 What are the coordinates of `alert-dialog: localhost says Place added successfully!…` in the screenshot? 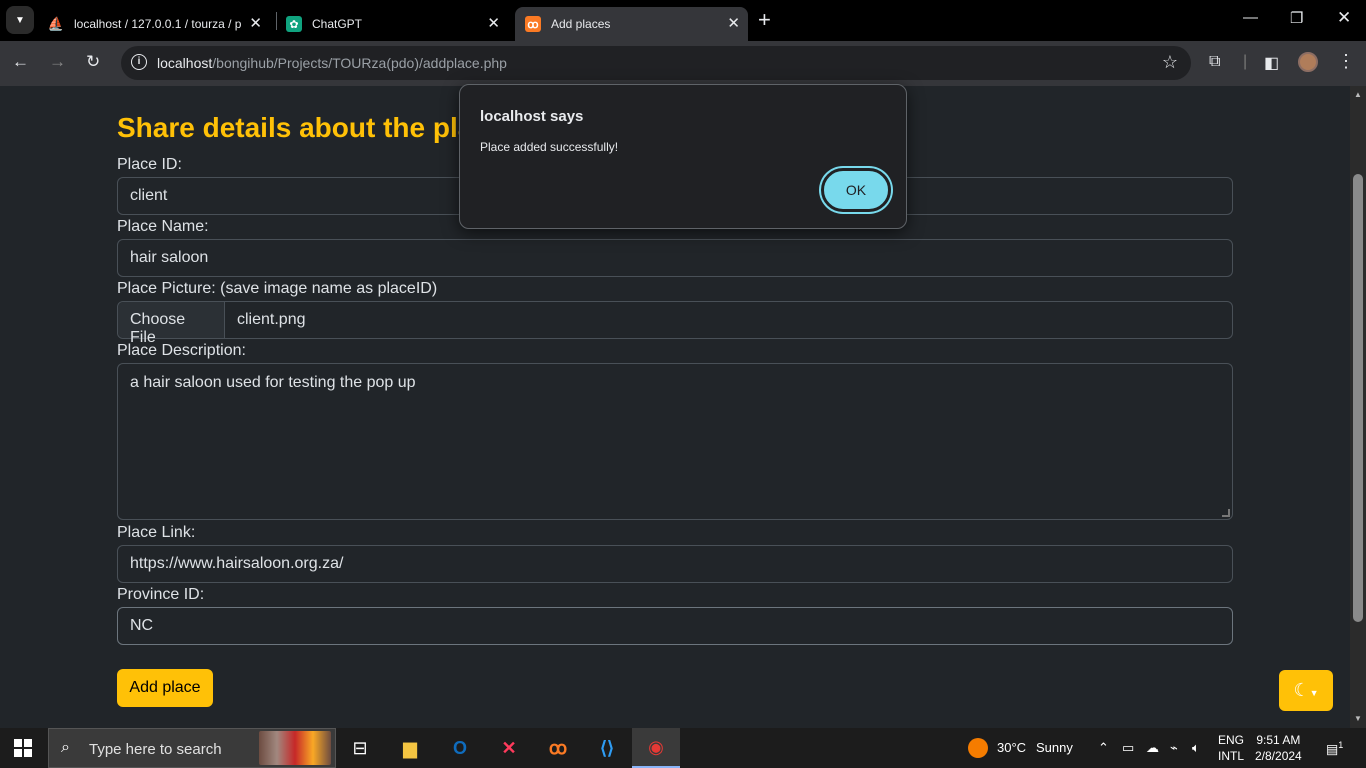 It's located at (683, 156).